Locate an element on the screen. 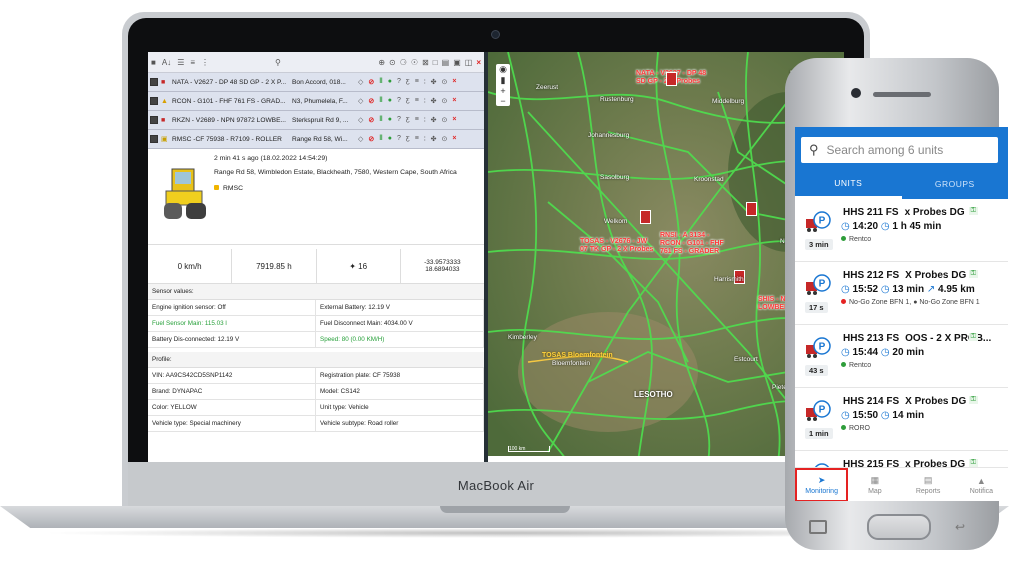 The width and height of the screenshot is (1009, 569). home-button is located at coordinates (899, 527).